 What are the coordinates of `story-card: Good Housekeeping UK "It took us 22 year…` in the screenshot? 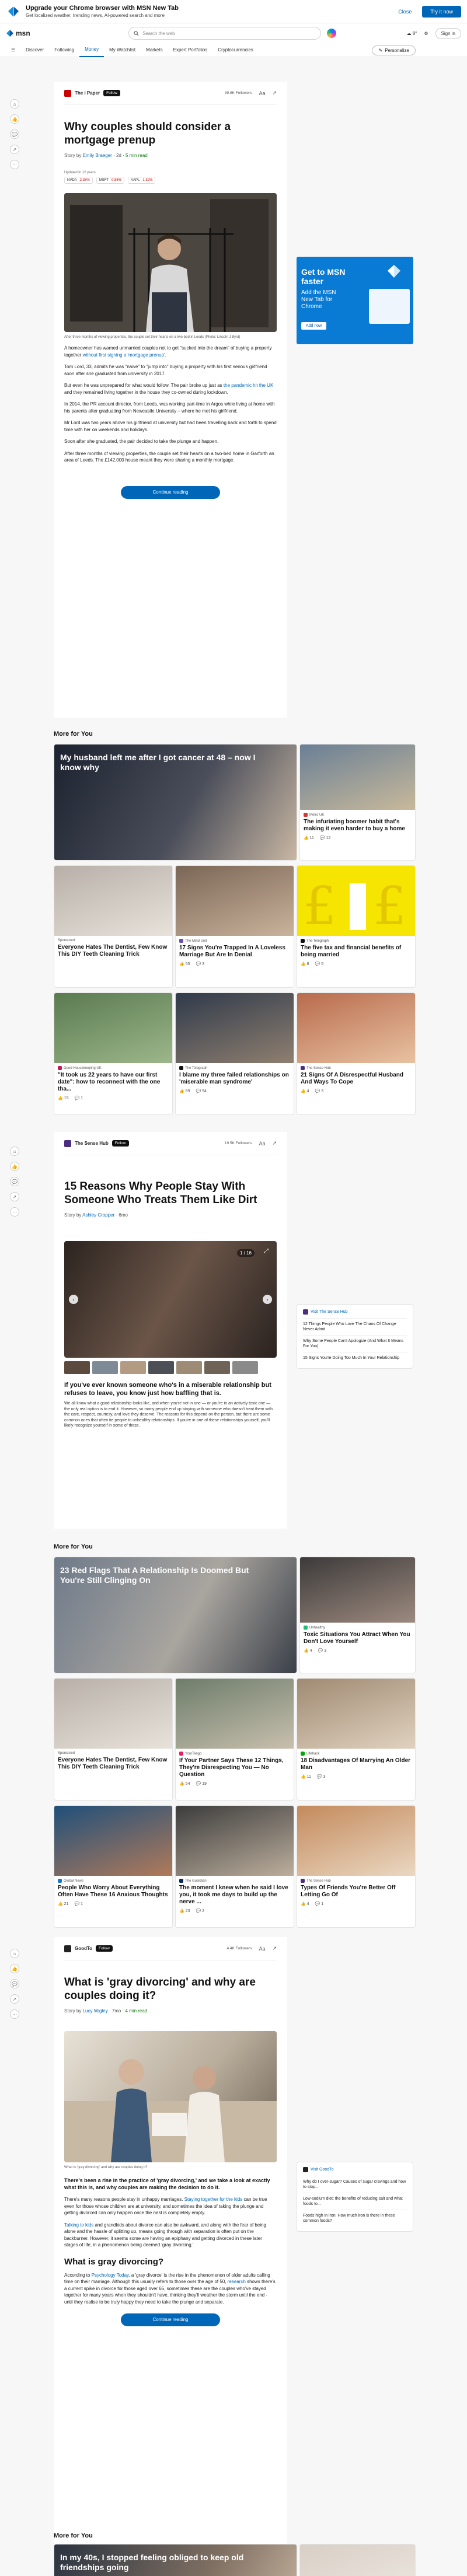 It's located at (113, 1053).